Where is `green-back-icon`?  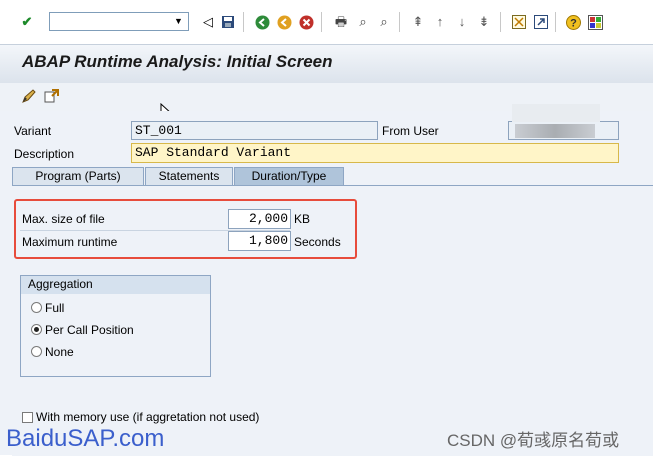 green-back-icon is located at coordinates (262, 22).